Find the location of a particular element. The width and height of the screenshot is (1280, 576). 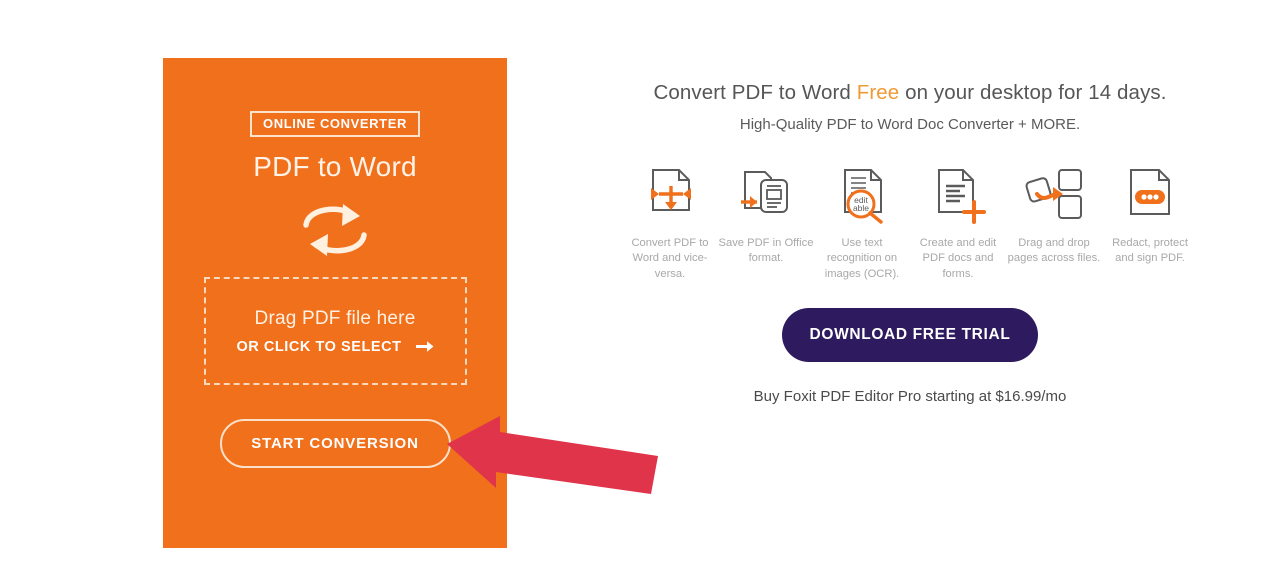

ocr-editable-icon: edit able is located at coordinates (863, 196).